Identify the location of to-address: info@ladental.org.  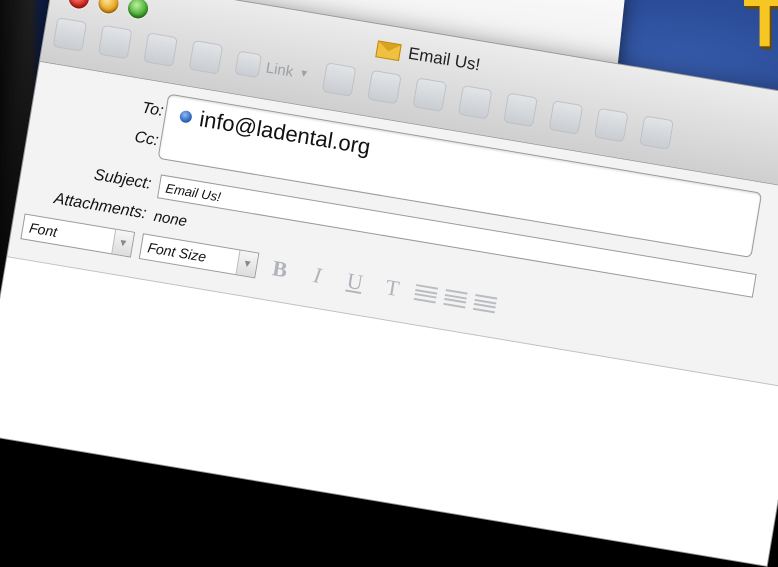
(285, 133).